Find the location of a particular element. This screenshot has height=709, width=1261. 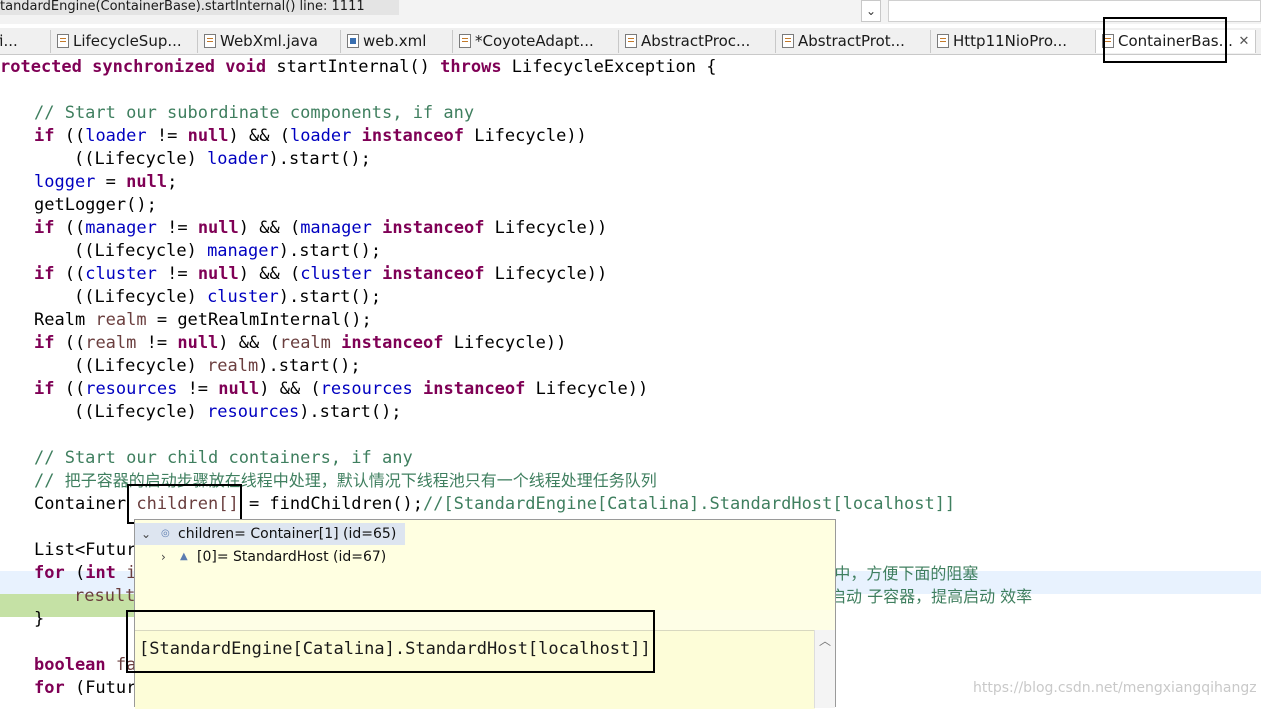

array-element-icon: ▲ is located at coordinates (184, 556).